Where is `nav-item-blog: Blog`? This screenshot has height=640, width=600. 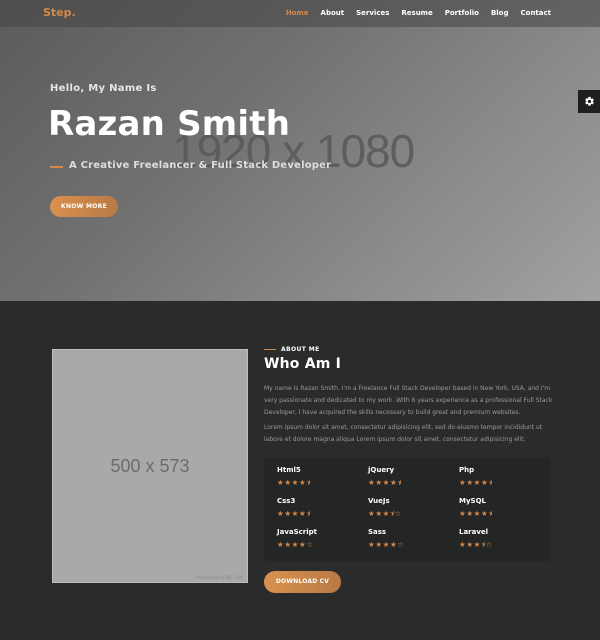 nav-item-blog: Blog is located at coordinates (500, 13).